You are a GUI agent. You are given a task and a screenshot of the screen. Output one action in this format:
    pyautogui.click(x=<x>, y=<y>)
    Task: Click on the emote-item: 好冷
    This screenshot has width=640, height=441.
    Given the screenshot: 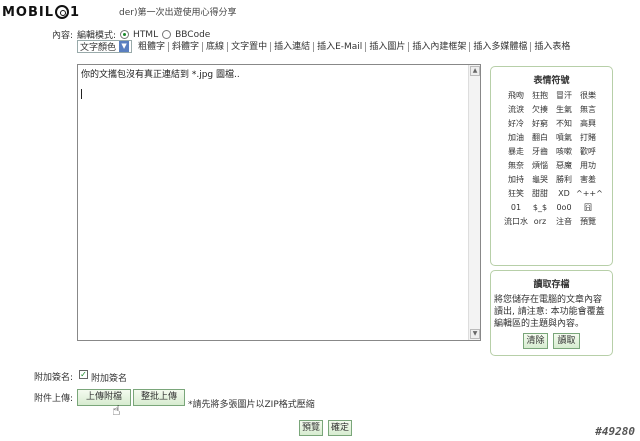 What is the action you would take?
    pyautogui.click(x=516, y=124)
    